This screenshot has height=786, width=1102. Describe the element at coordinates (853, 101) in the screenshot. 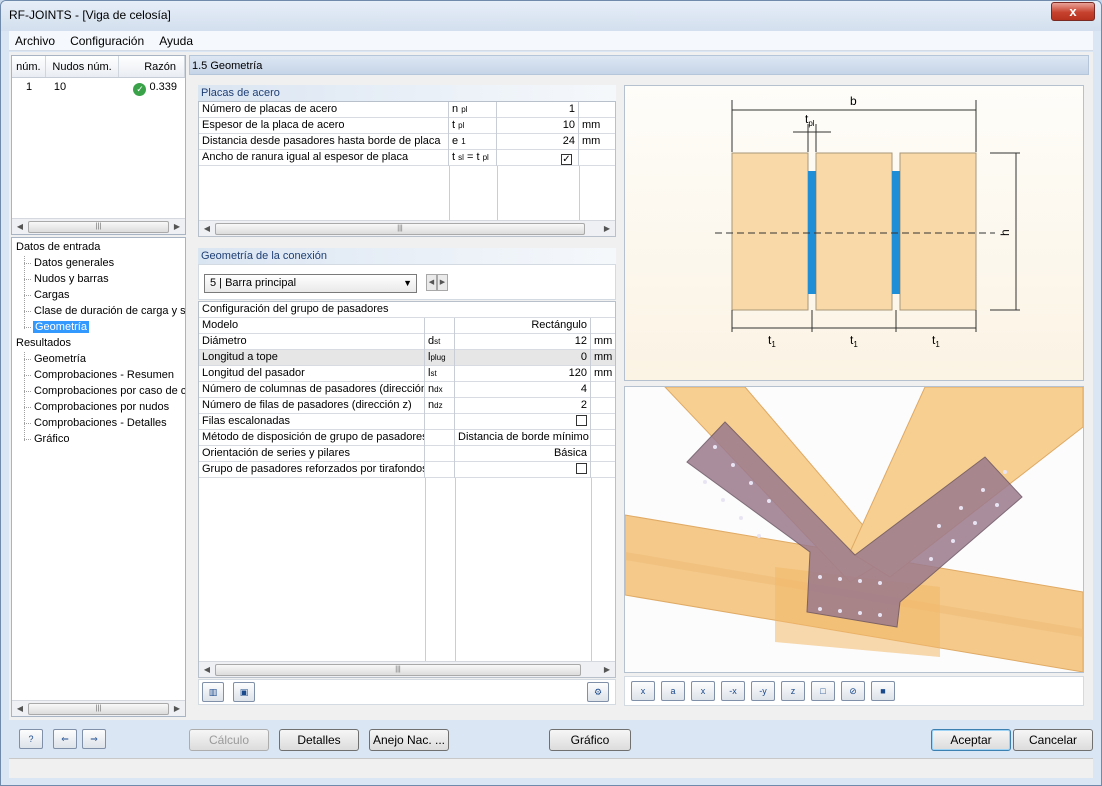

I see `label-b: b` at that location.